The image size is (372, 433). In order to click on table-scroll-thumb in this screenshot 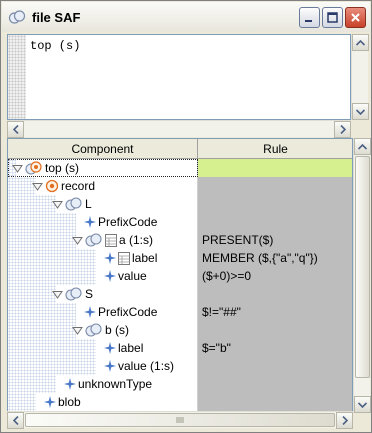, I will do `click(362, 267)`.